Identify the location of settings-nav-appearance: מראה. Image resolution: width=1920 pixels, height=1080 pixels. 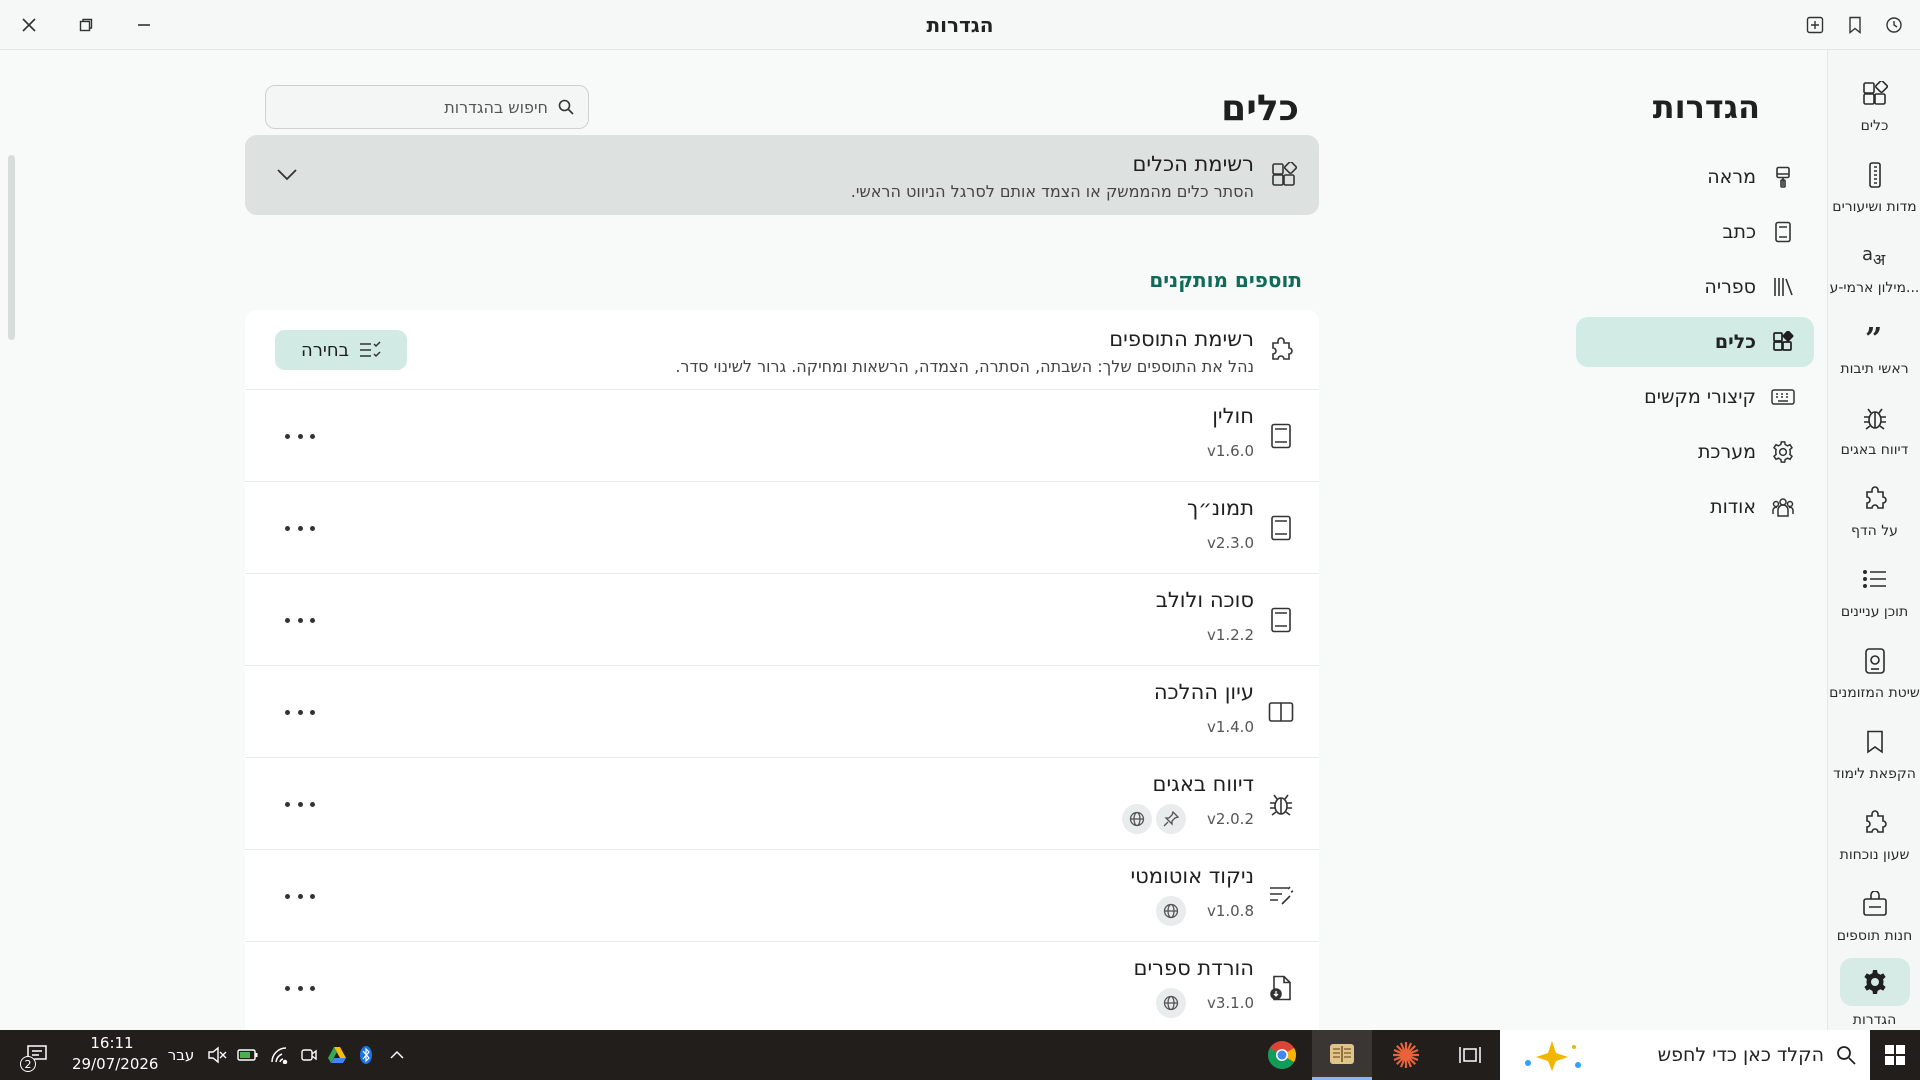
(1695, 177).